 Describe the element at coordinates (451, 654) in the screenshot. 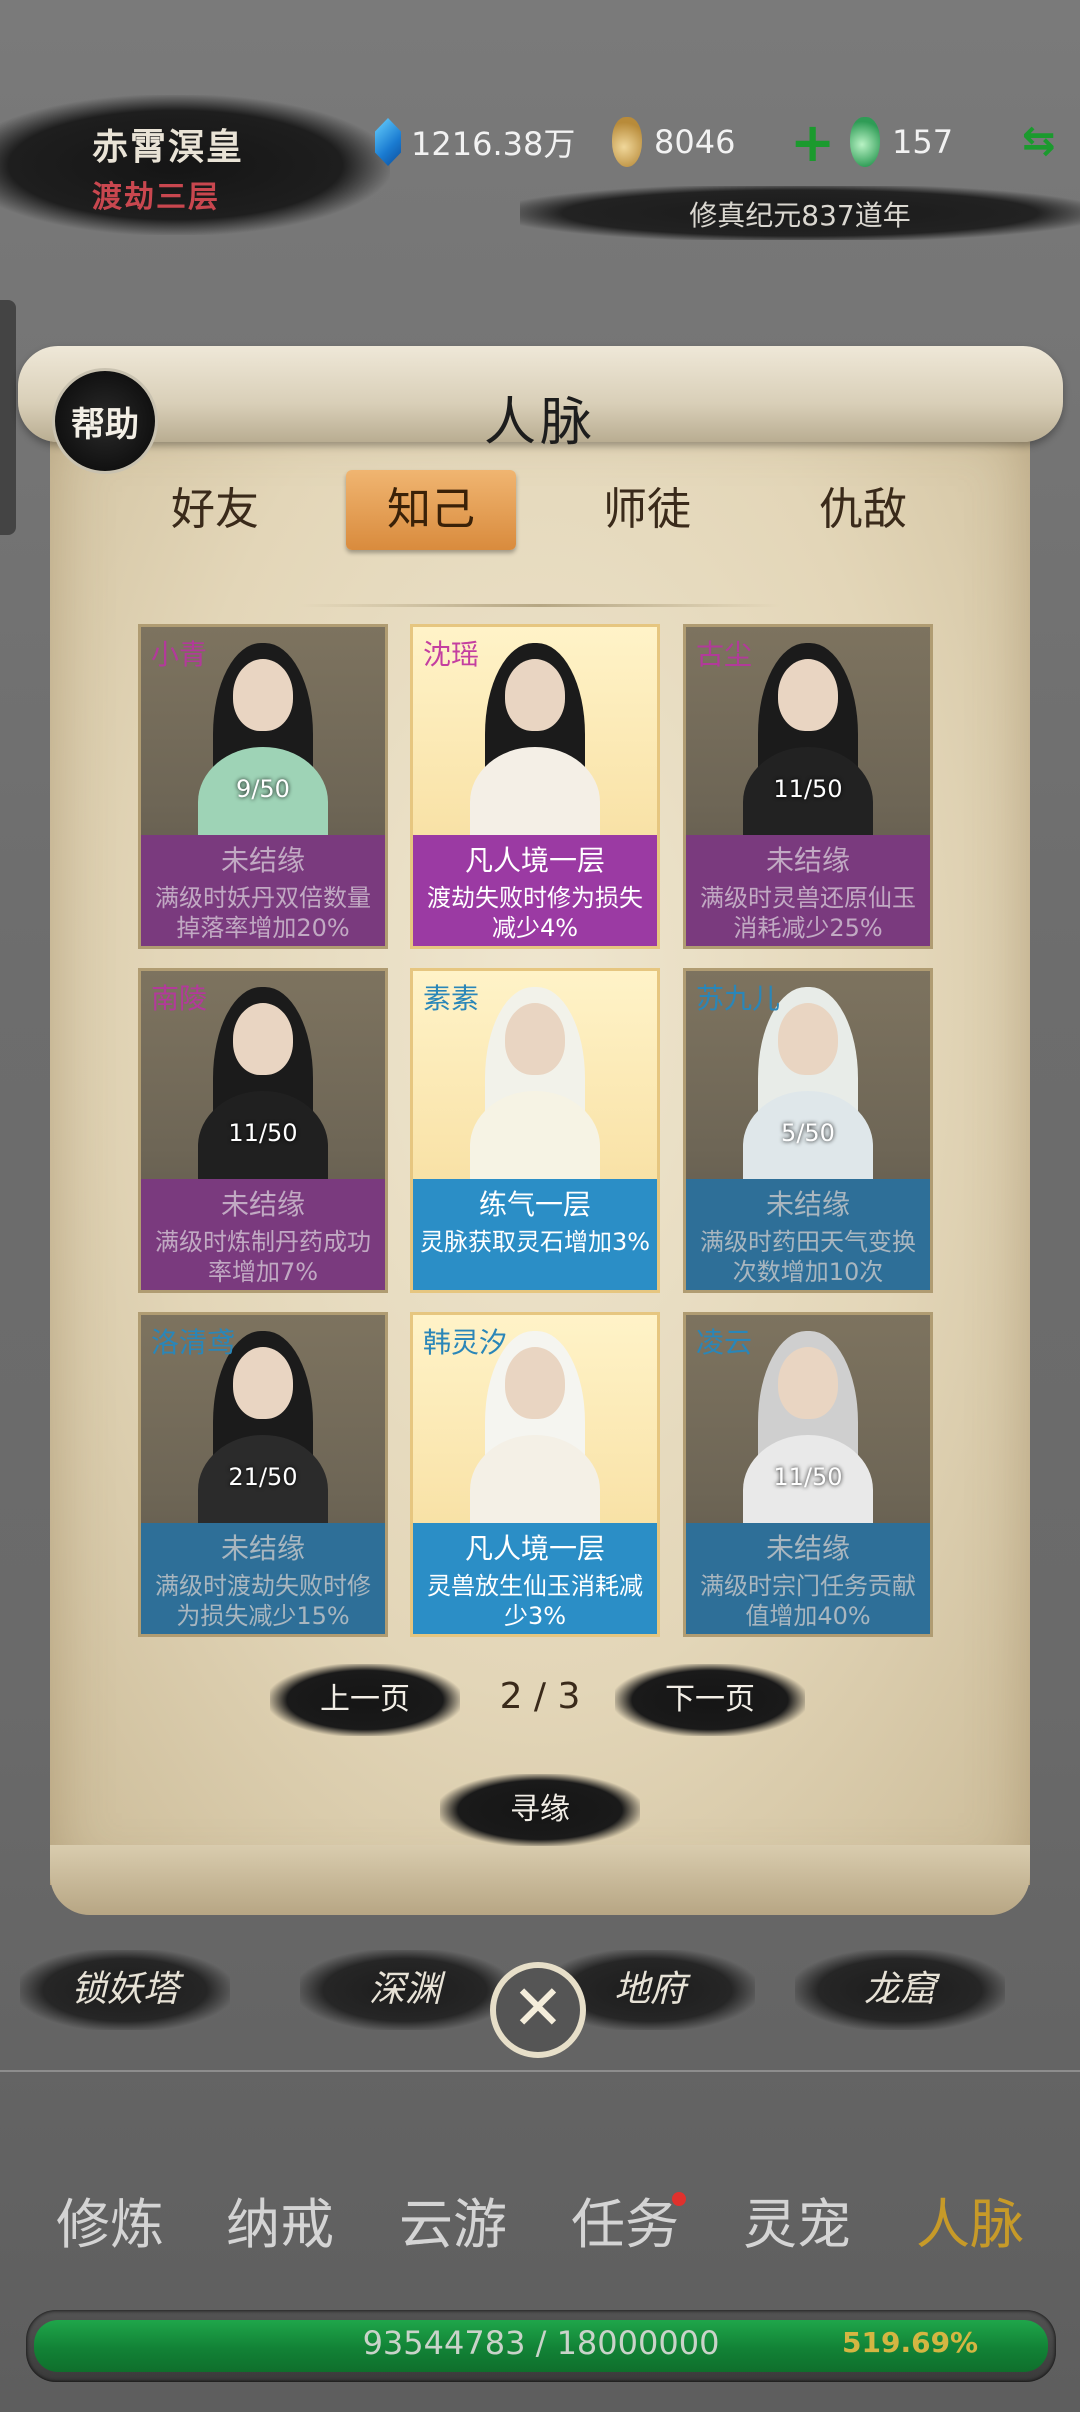

I see `character-name: 沈瑶` at that location.